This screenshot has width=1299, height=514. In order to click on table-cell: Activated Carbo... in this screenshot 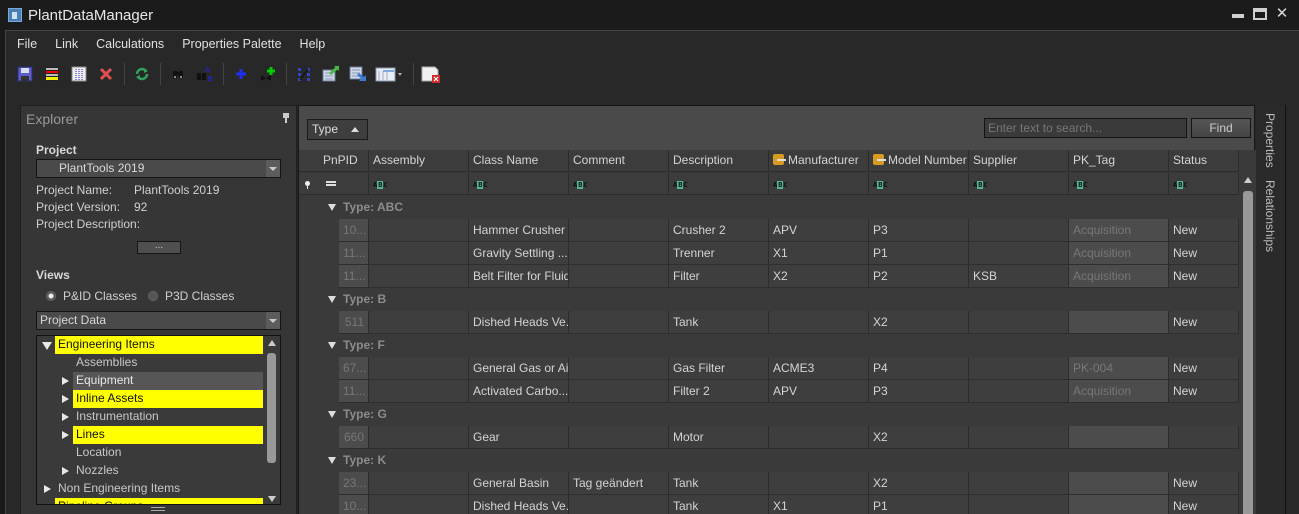, I will do `click(519, 391)`.